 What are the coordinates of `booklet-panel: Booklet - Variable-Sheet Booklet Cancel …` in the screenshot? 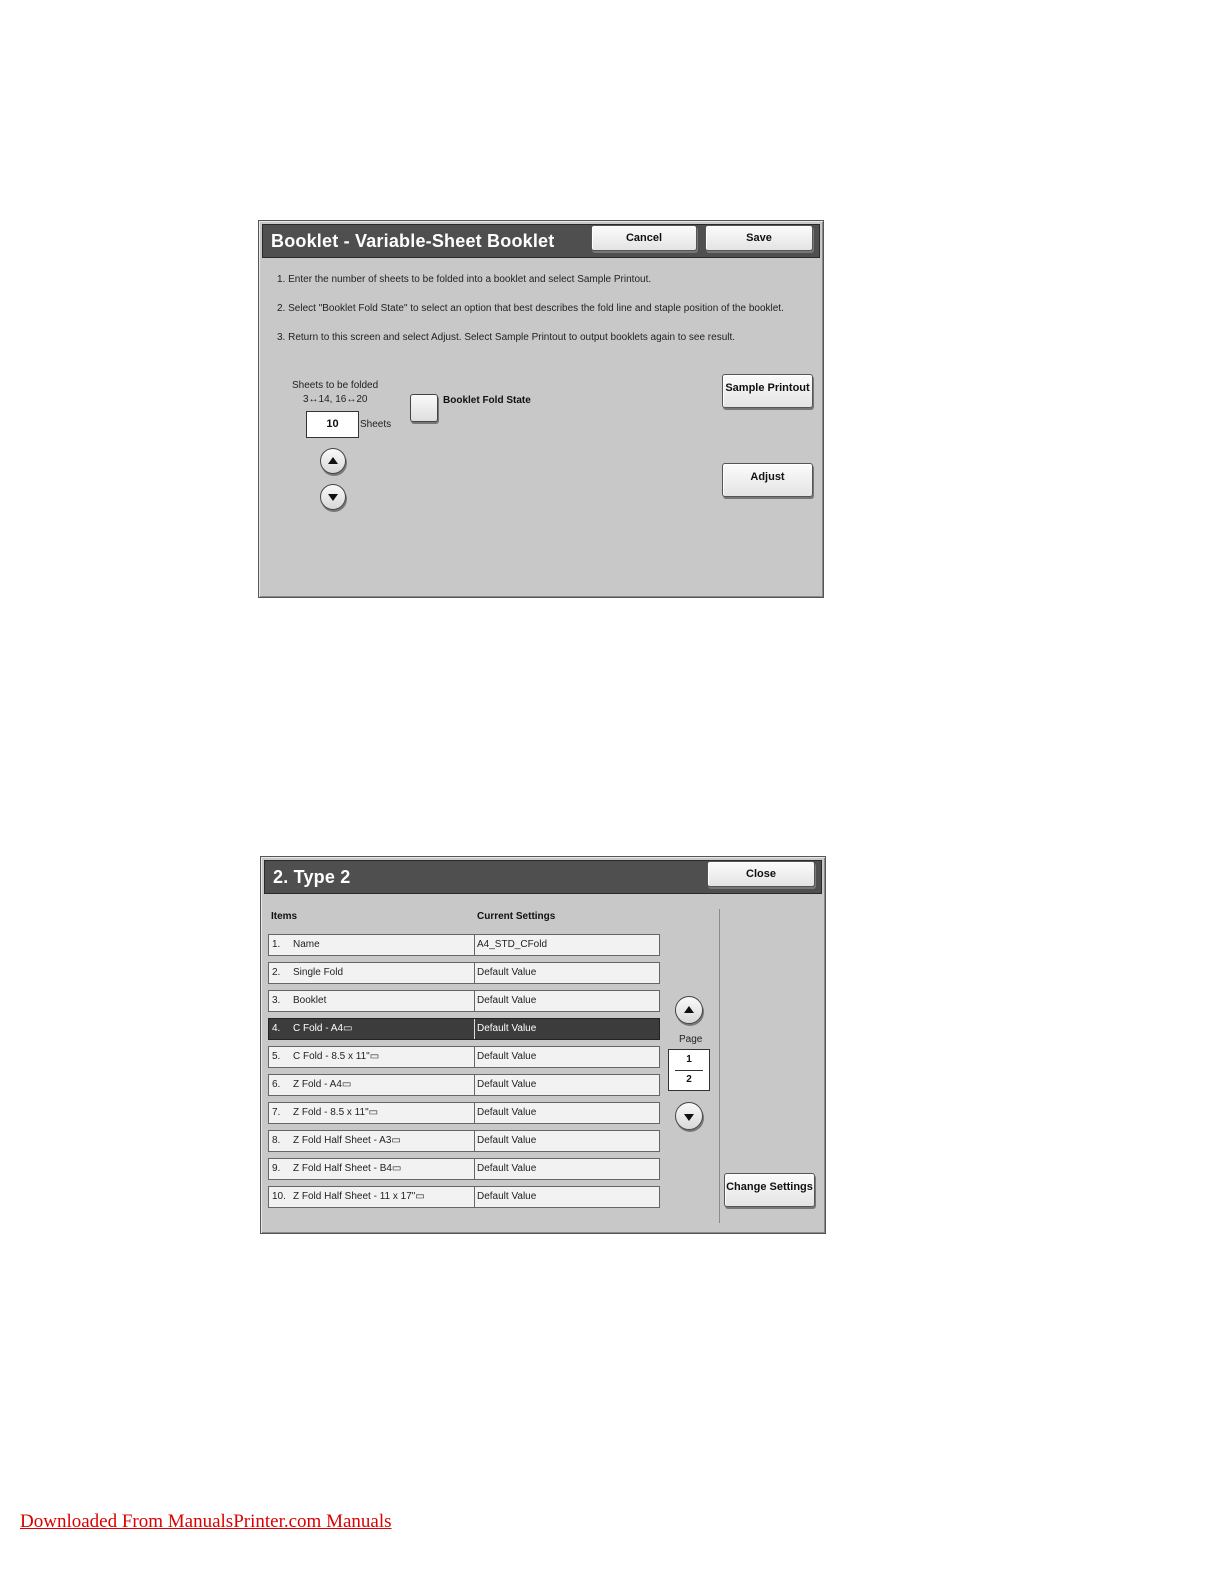 It's located at (541, 409).